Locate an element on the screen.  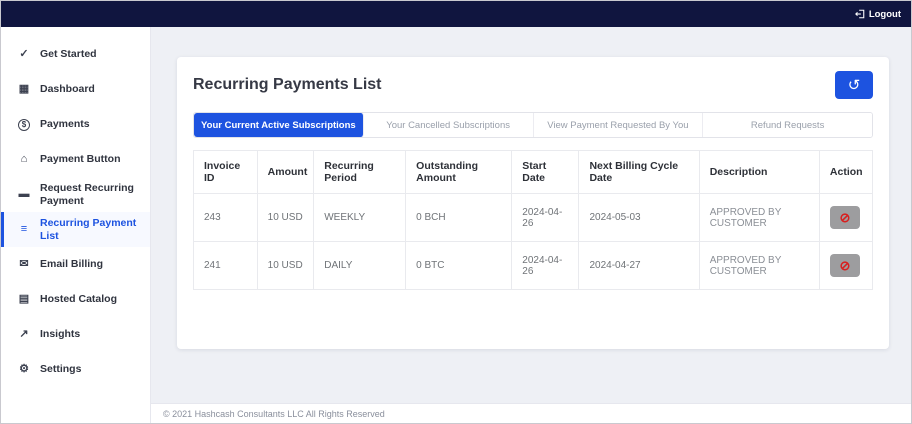
sidebar-item-get-started: ✓ Get Started is located at coordinates (75, 54).